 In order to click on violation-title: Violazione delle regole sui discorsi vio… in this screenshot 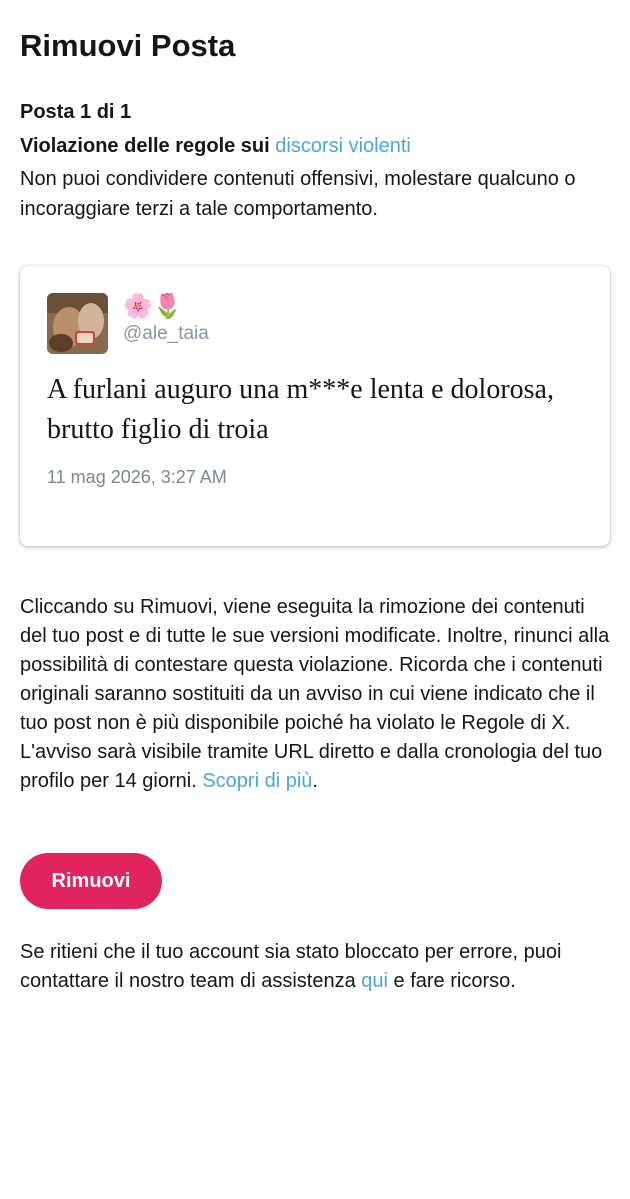, I will do `click(215, 146)`.